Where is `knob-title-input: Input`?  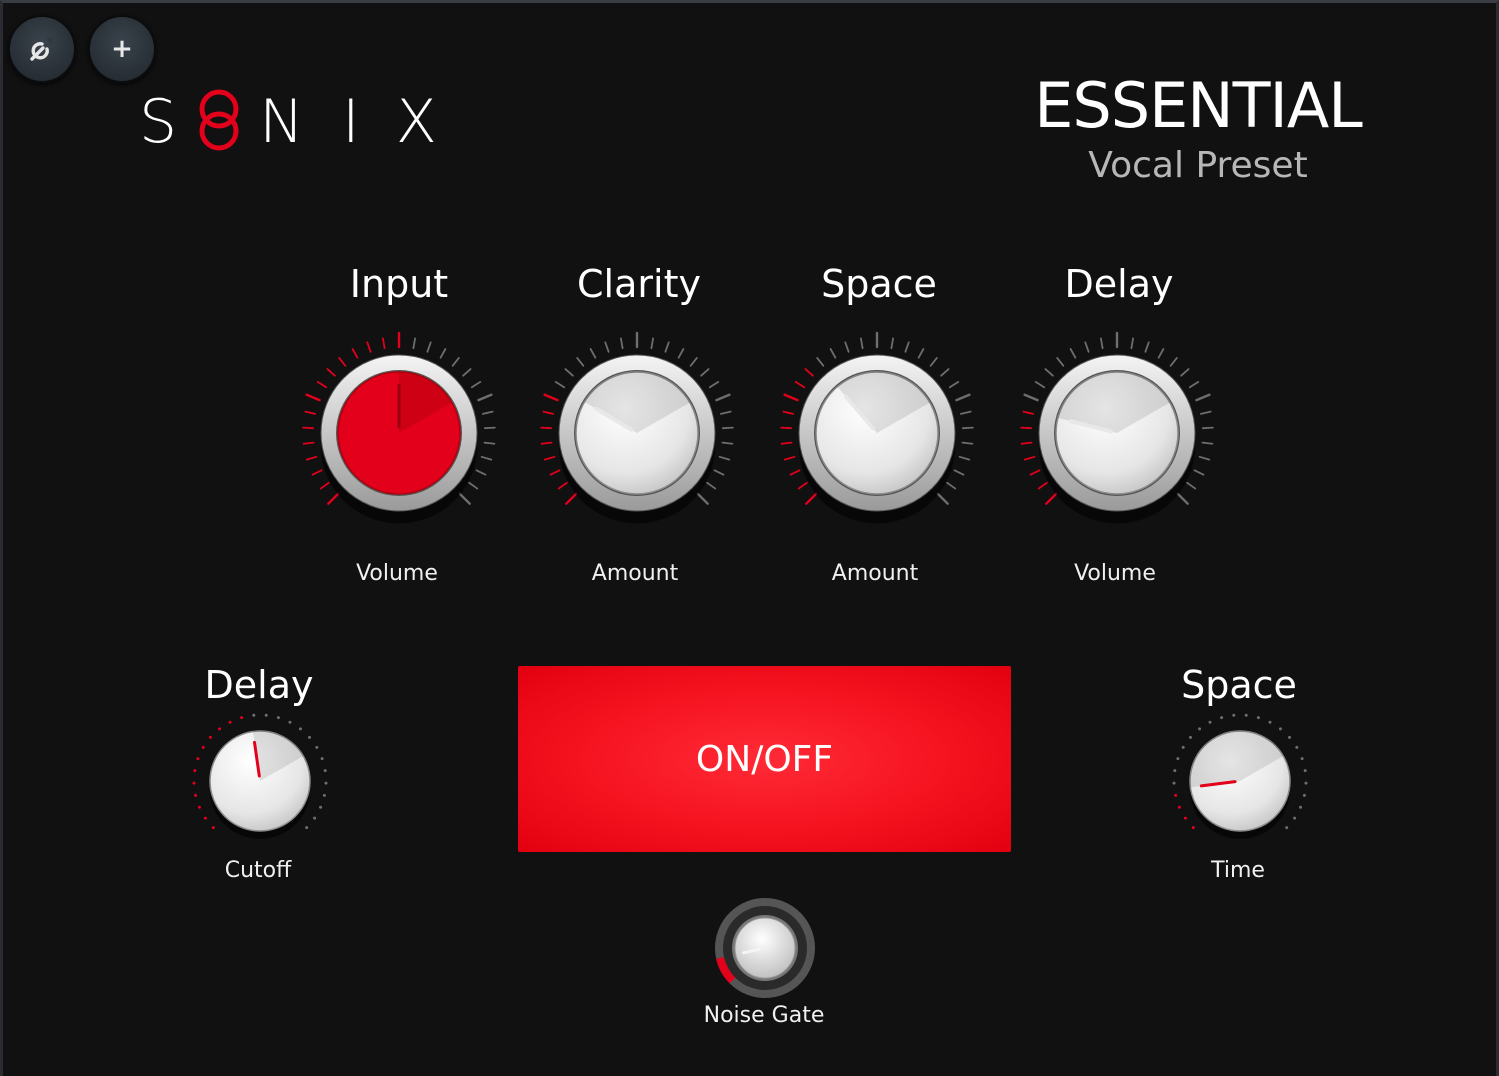 knob-title-input: Input is located at coordinates (399, 284).